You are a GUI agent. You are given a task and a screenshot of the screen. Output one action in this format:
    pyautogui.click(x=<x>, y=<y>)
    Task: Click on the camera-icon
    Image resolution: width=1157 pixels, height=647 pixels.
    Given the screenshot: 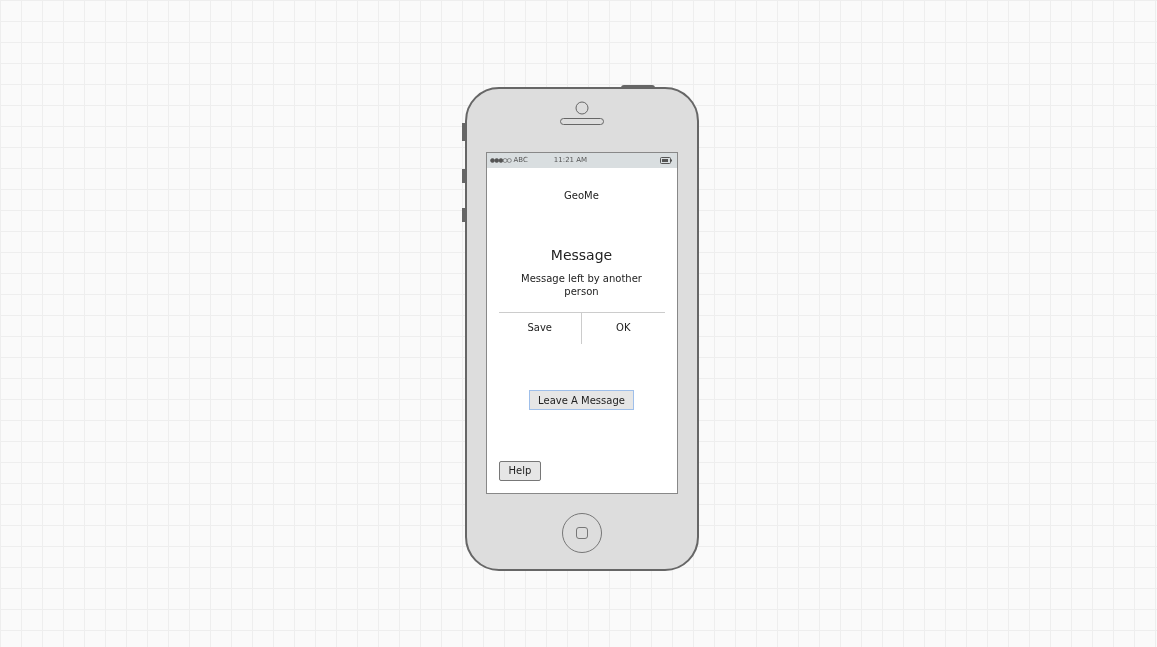 What is the action you would take?
    pyautogui.click(x=581, y=108)
    